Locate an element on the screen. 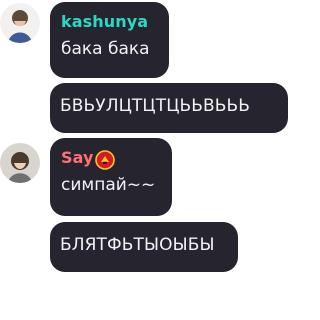 The height and width of the screenshot is (320, 320). avatar-kashunya-icon is located at coordinates (20, 23).